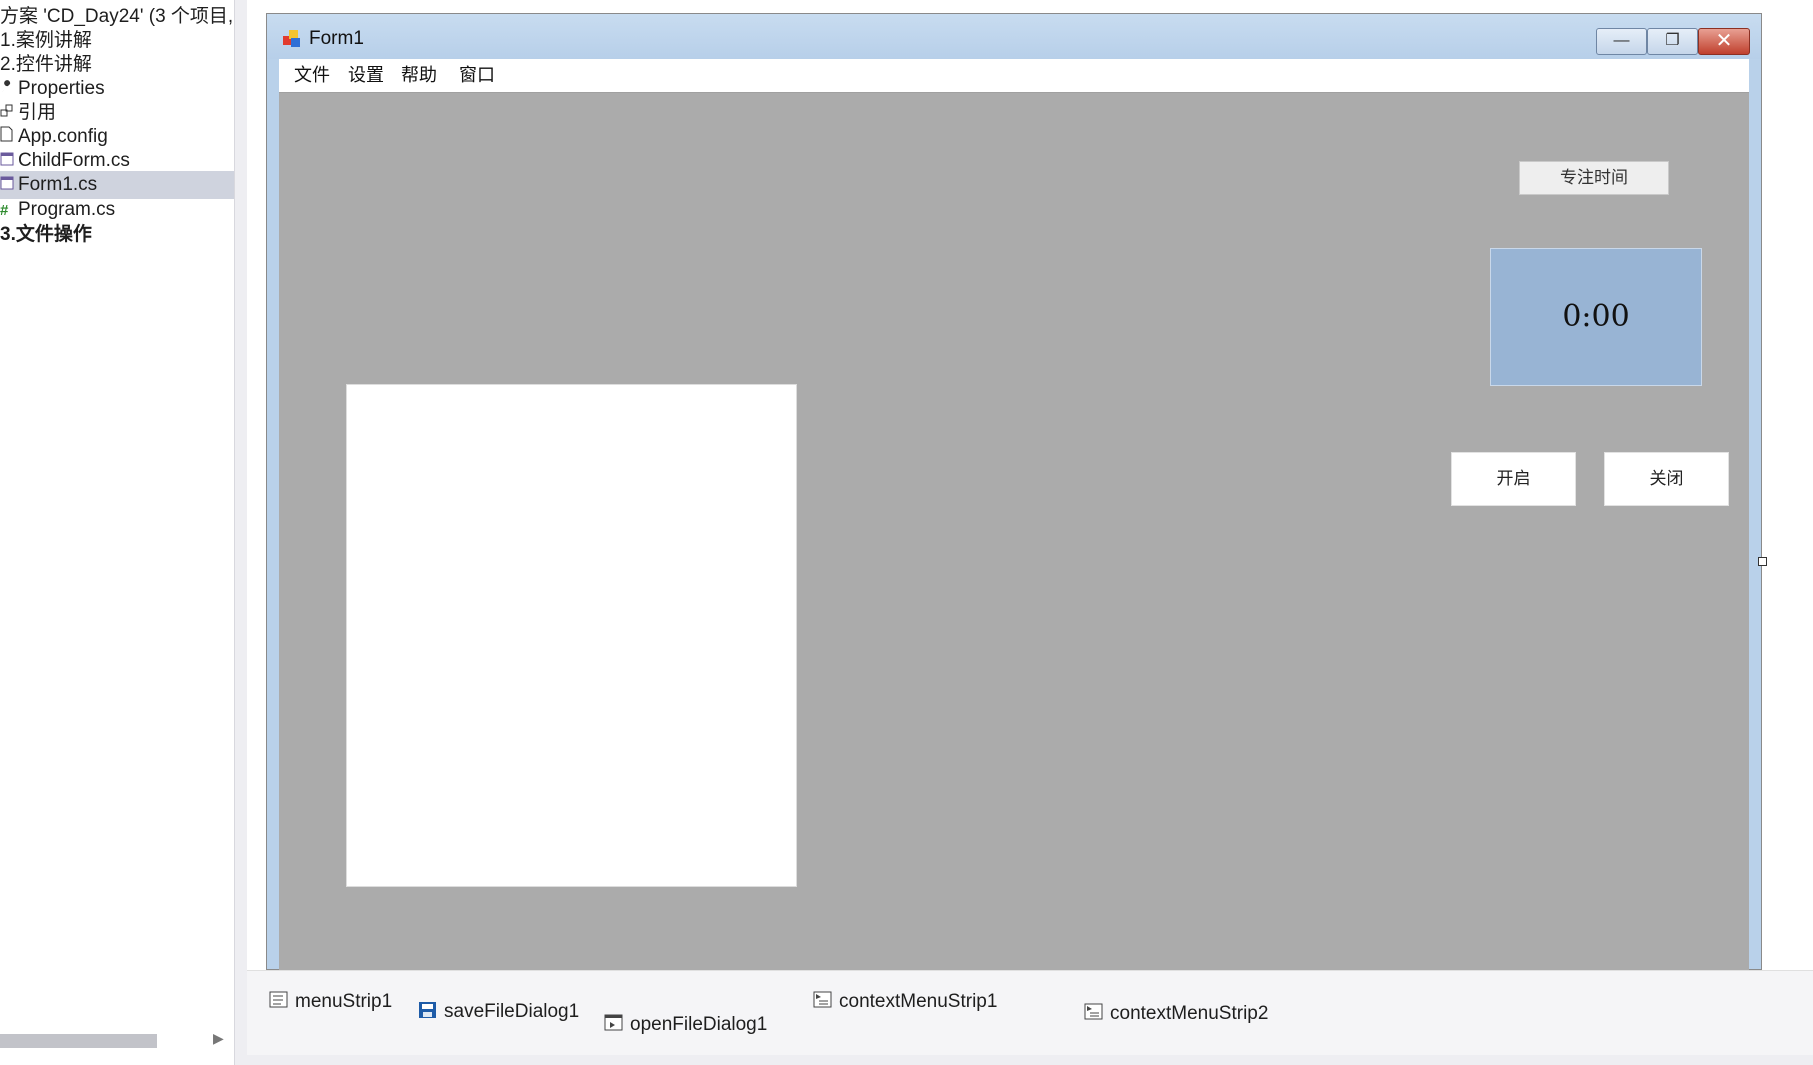 This screenshot has width=1813, height=1065. I want to click on scrollbar-thumb, so click(78, 1041).